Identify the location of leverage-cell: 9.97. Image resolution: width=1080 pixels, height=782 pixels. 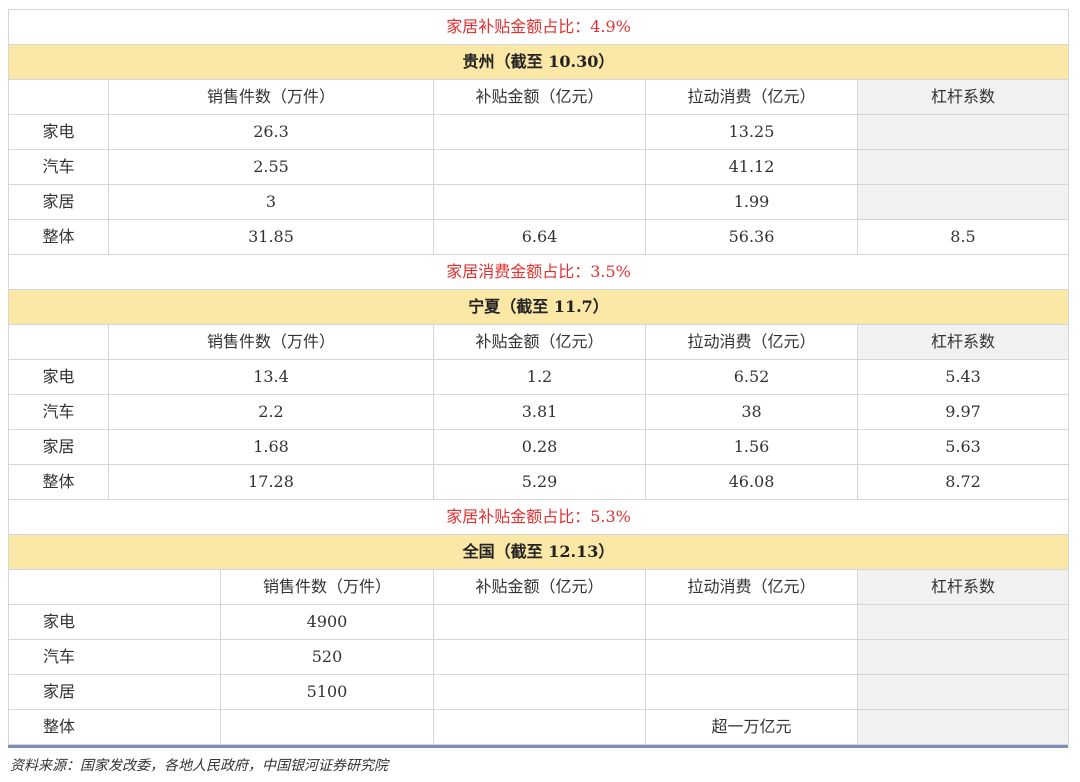
(963, 412).